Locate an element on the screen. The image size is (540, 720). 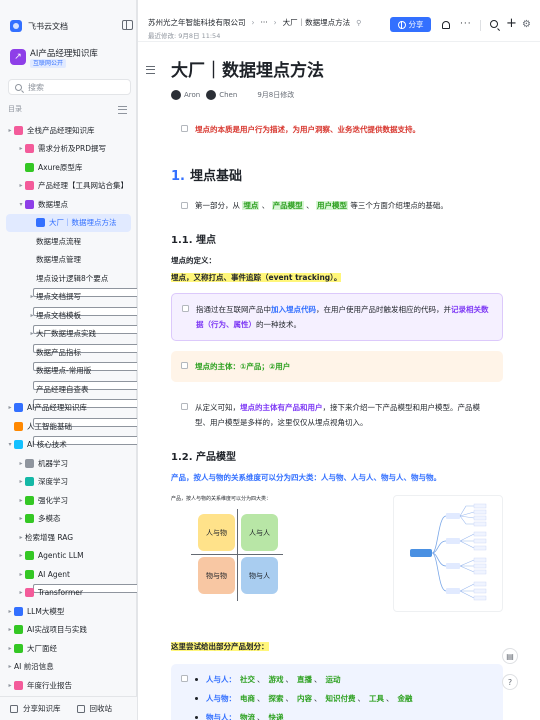
share-button: 分享 is located at coordinates (410, 24).